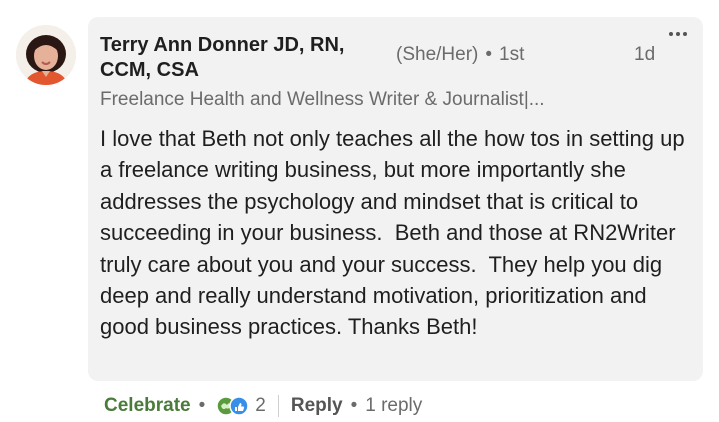  What do you see at coordinates (317, 406) in the screenshot?
I see `reply-button: Reply` at bounding box center [317, 406].